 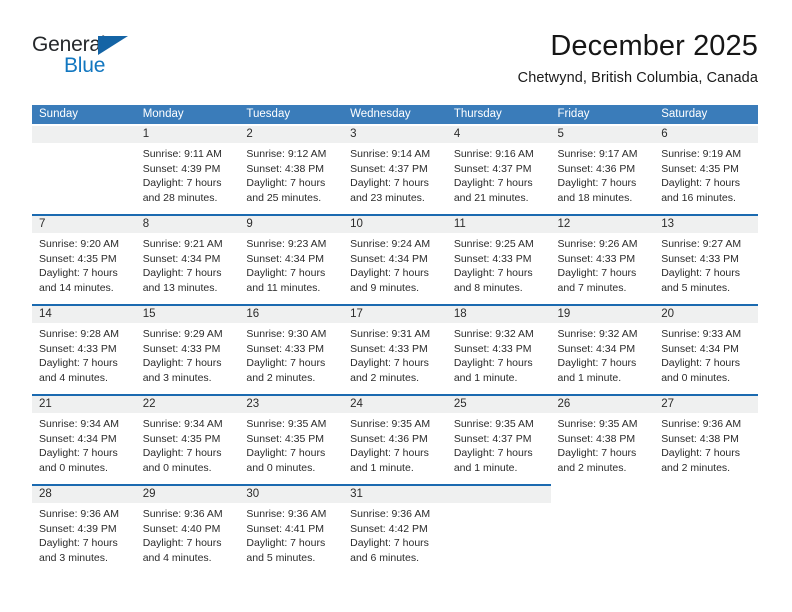 I want to click on day-detail-line: Sunrise: 9:28 AM, so click(x=79, y=334).